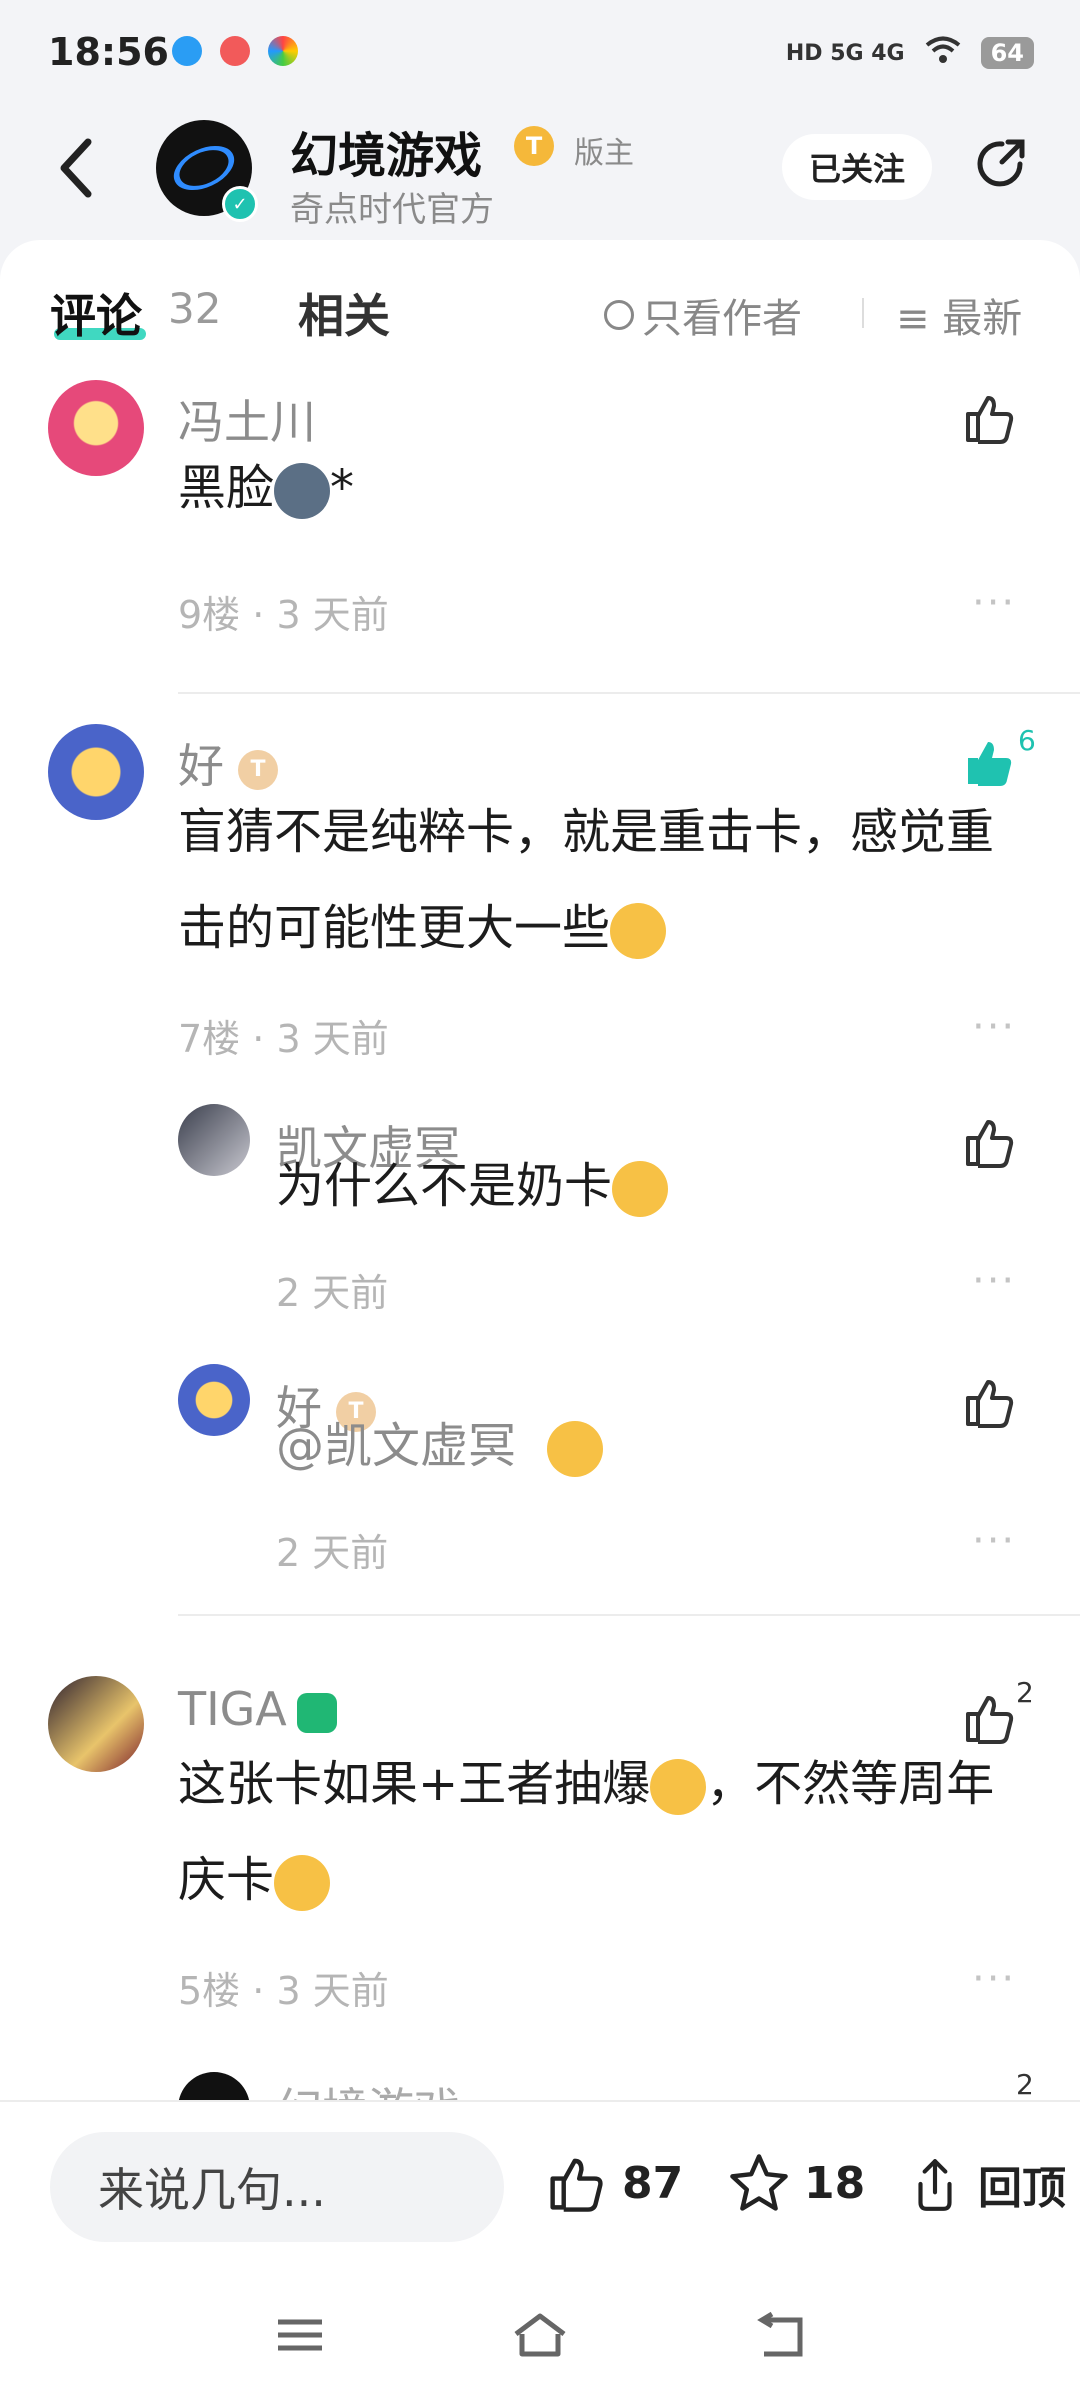  I want to click on share-icon, so click(1001, 163).